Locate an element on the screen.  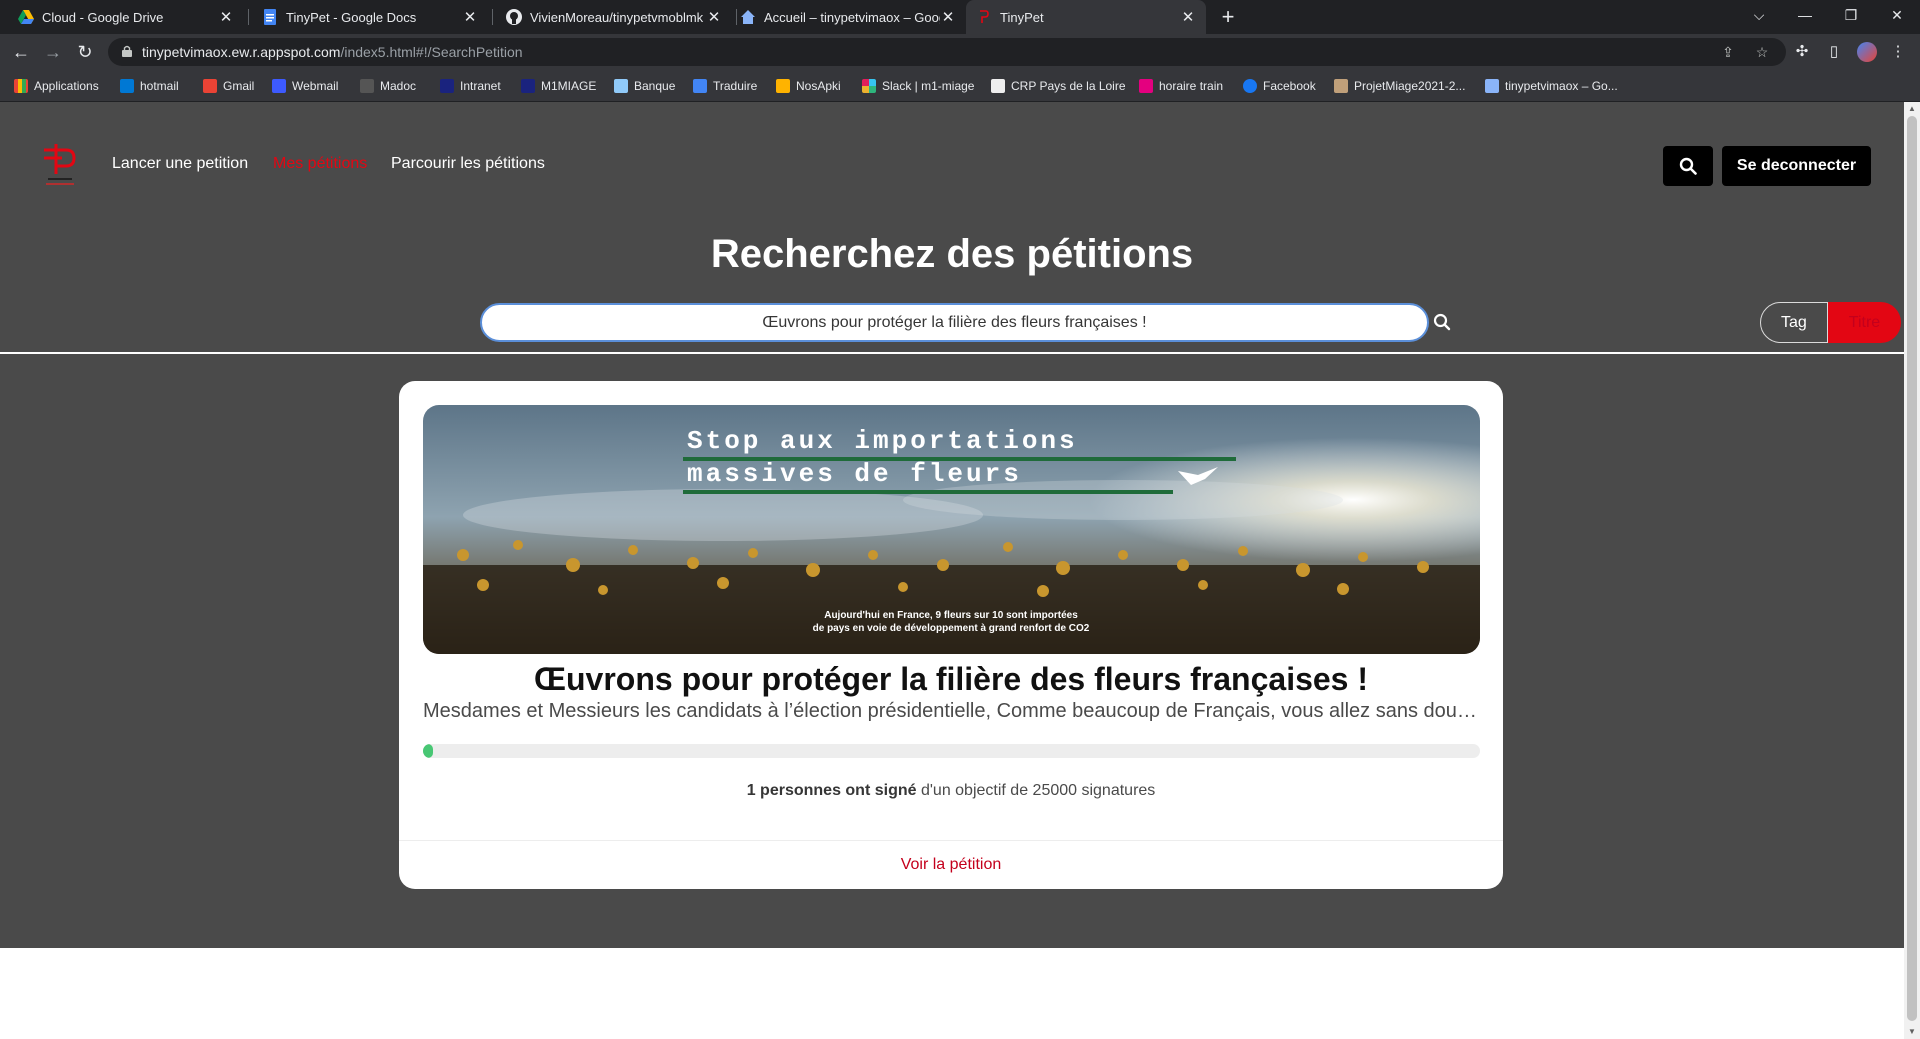
page-title: Recherchez des pétitions is located at coordinates (952, 254).